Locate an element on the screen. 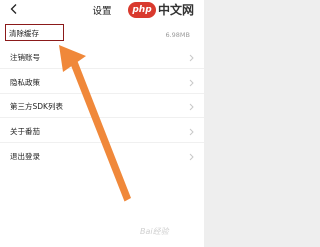 The height and width of the screenshot is (247, 320). cache-size-value: 6.98MB is located at coordinates (177, 35).